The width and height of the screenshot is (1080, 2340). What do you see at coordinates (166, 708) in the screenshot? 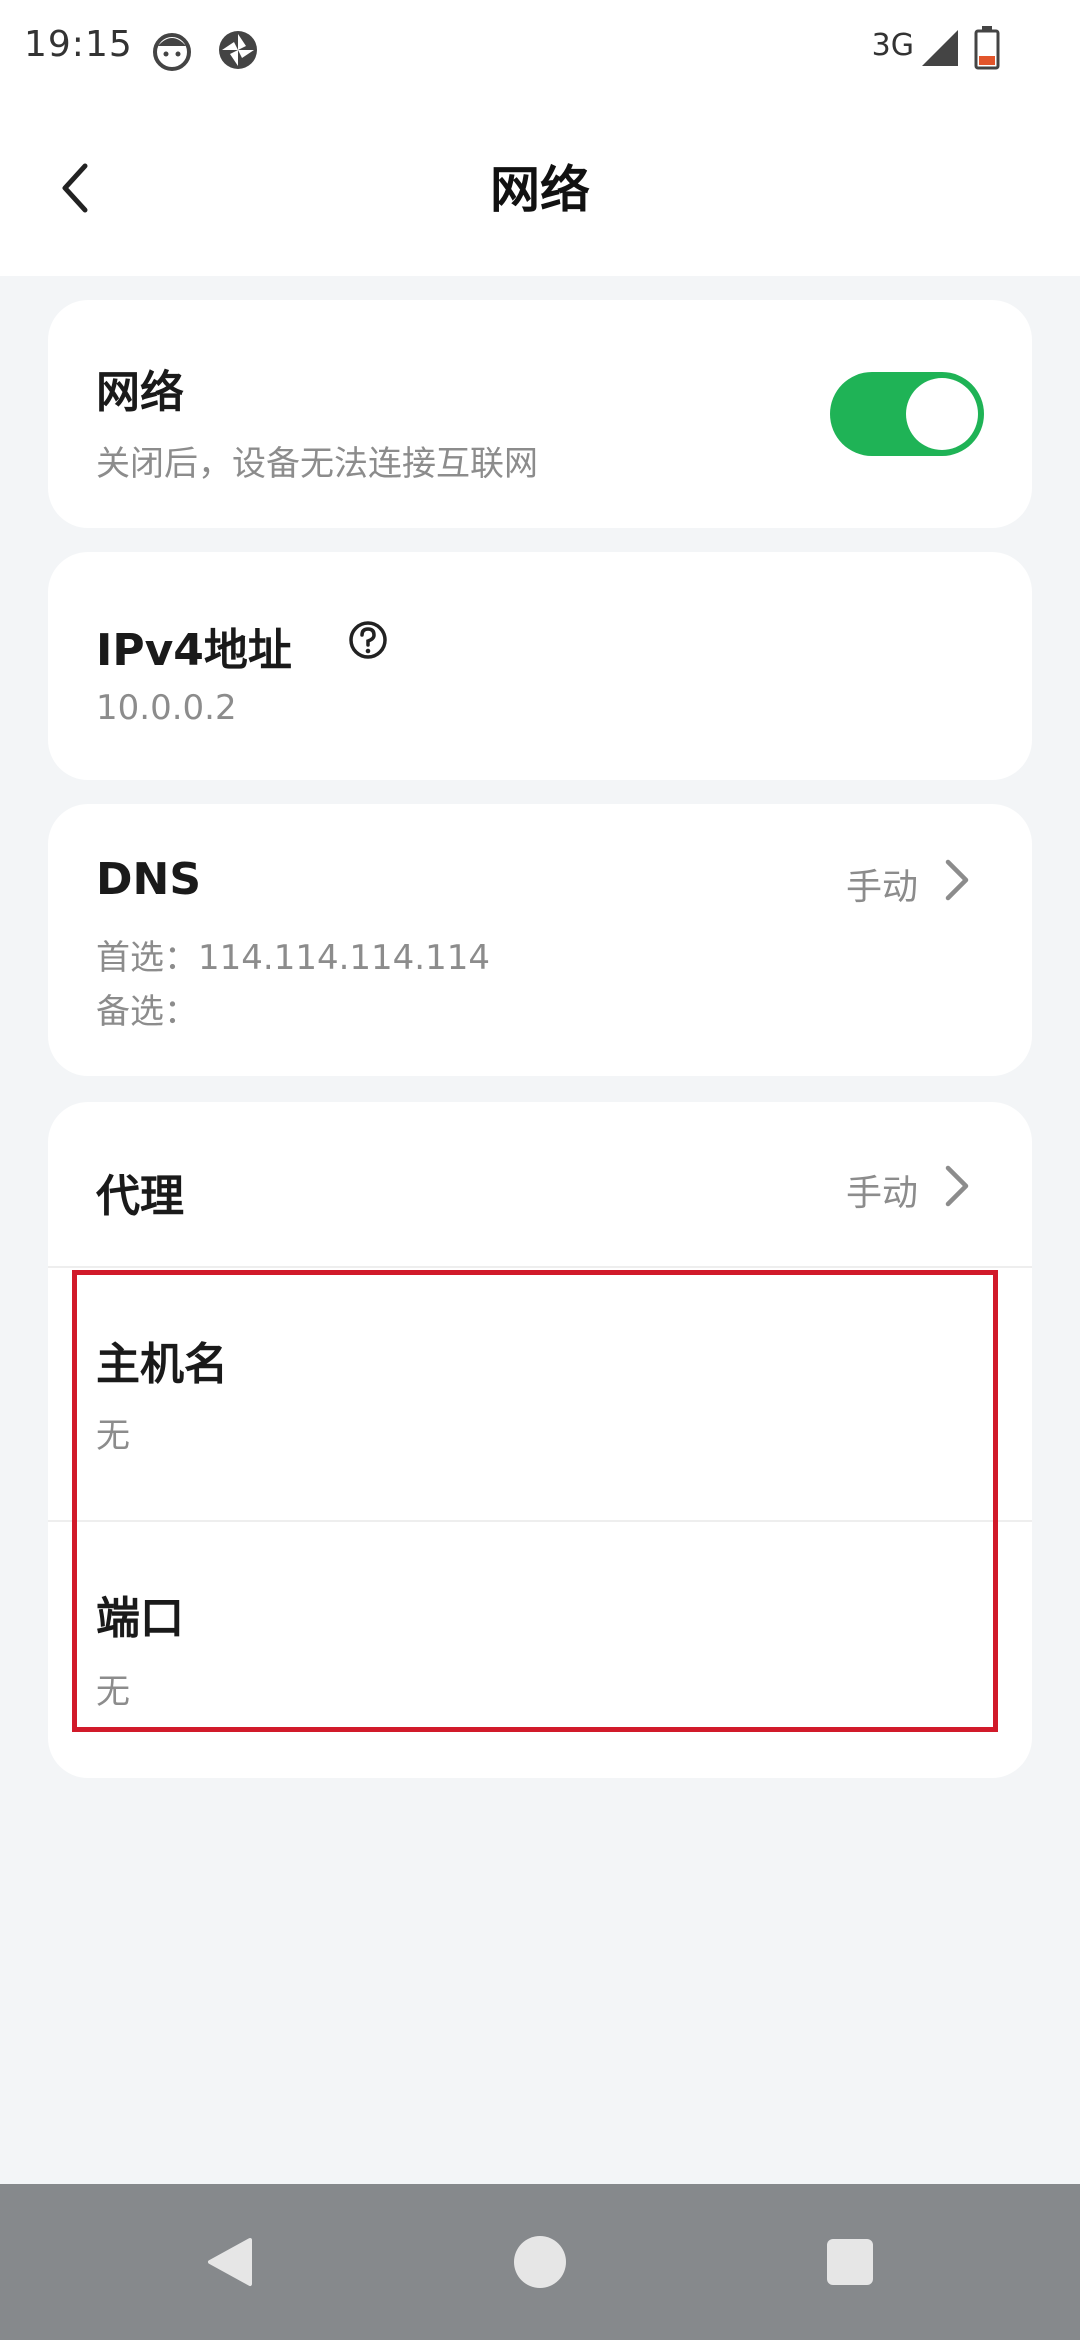
I see `ipv4-value: 10.0.0.2` at bounding box center [166, 708].